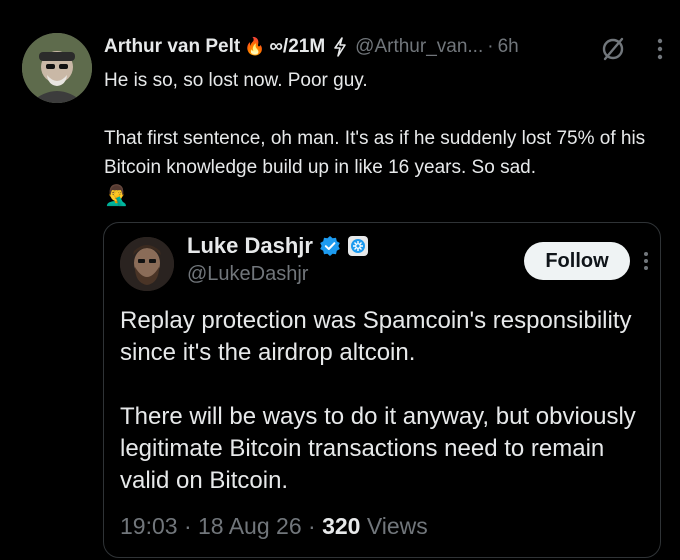 The width and height of the screenshot is (680, 560). What do you see at coordinates (250, 526) in the screenshot?
I see `quoted-date: 18 Aug 26` at bounding box center [250, 526].